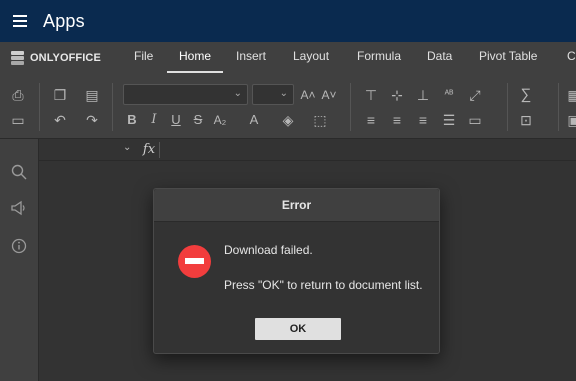 The image size is (576, 381). Describe the element at coordinates (20, 21) in the screenshot. I see `menu-icon` at that location.